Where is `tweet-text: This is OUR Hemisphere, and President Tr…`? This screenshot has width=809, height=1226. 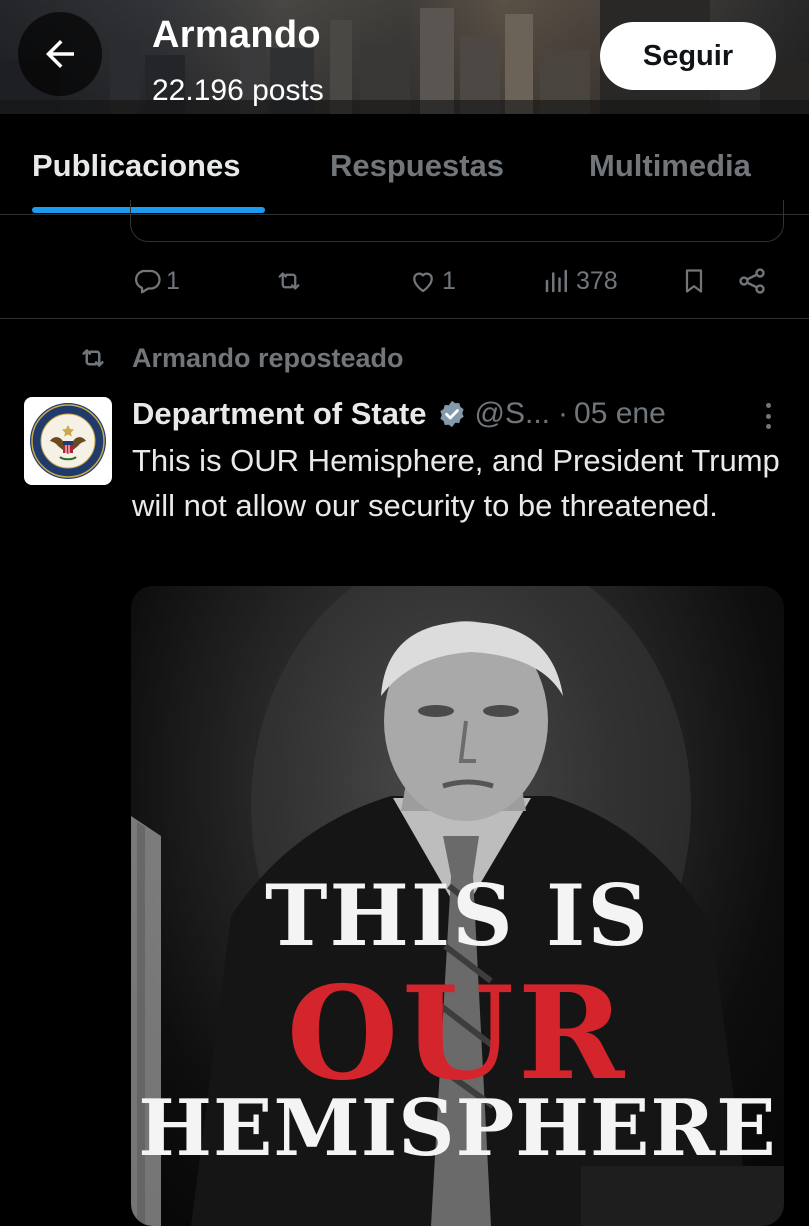 tweet-text: This is OUR Hemisphere, and President Tr… is located at coordinates (456, 483).